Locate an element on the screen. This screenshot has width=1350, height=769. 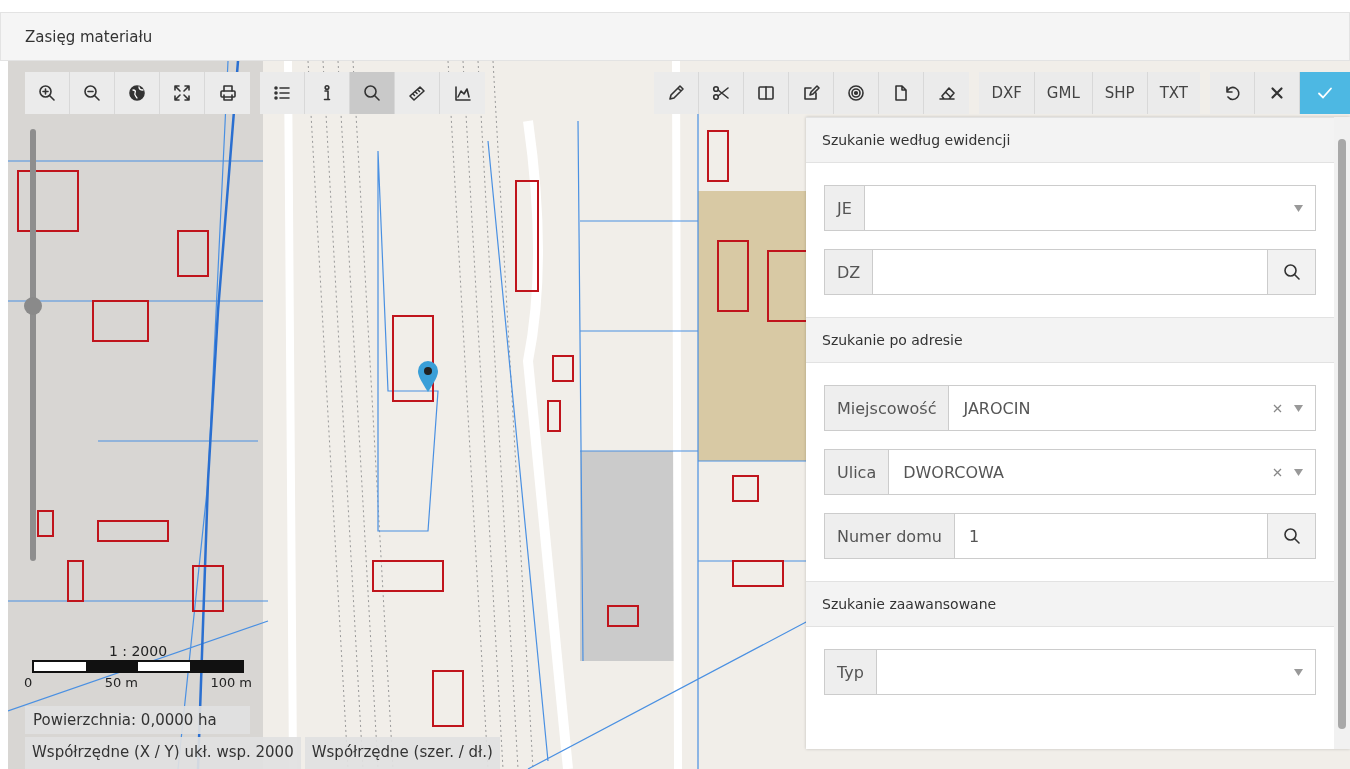
pencil-icon is located at coordinates (676, 93).